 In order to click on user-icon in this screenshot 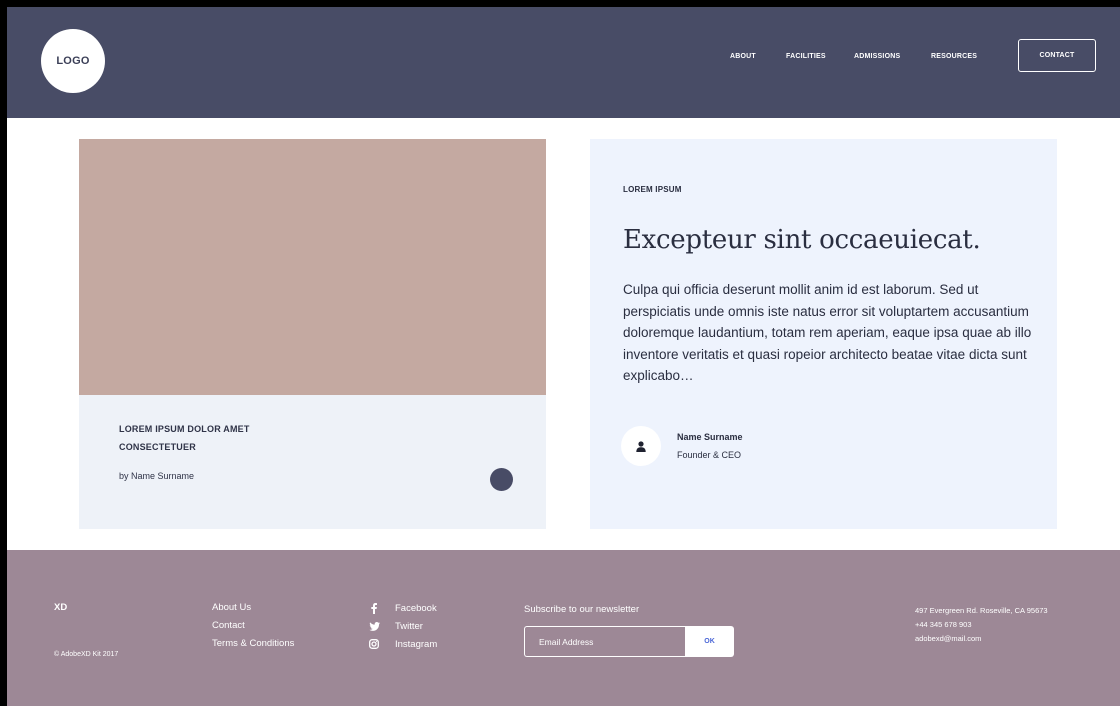, I will do `click(641, 446)`.